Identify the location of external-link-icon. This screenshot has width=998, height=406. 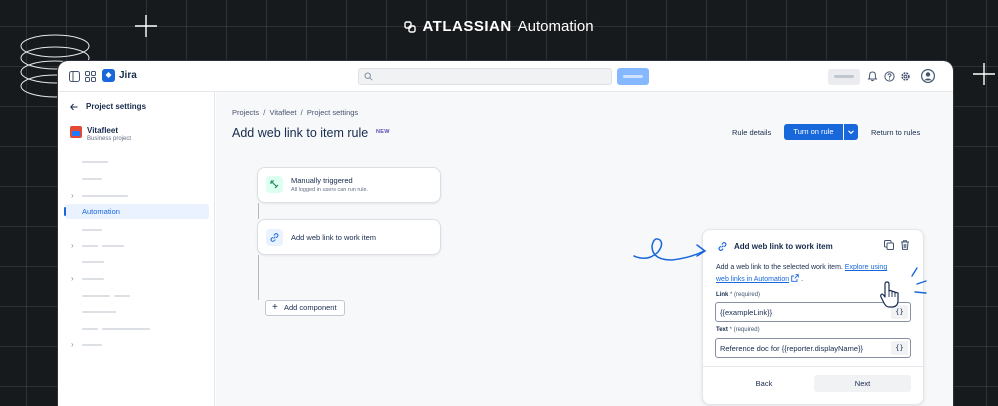
(795, 278).